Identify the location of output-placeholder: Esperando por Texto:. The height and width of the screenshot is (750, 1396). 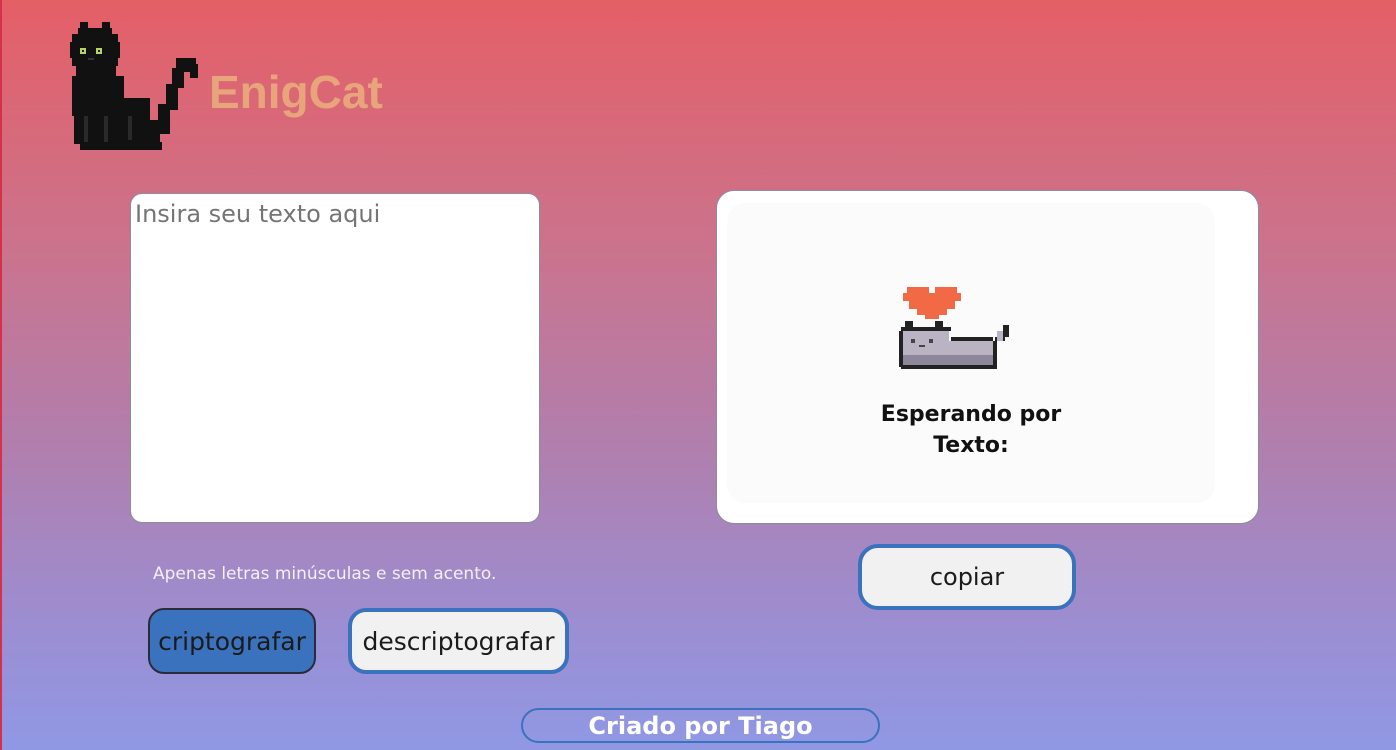
(971, 353).